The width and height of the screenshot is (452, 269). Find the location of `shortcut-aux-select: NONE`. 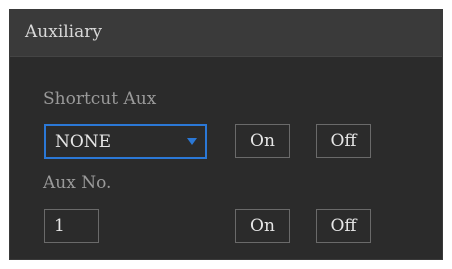

shortcut-aux-select: NONE is located at coordinates (125, 141).